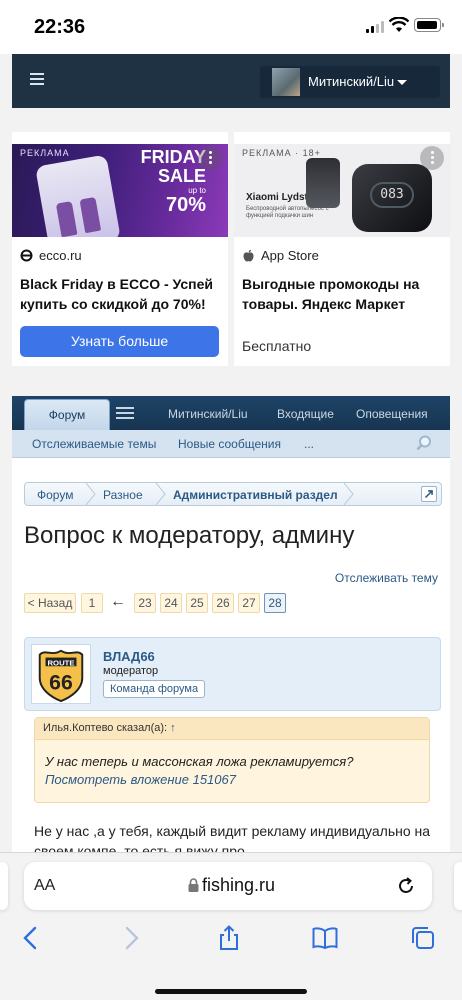  I want to click on new-posts-link: Новые сообщения, so click(229, 444).